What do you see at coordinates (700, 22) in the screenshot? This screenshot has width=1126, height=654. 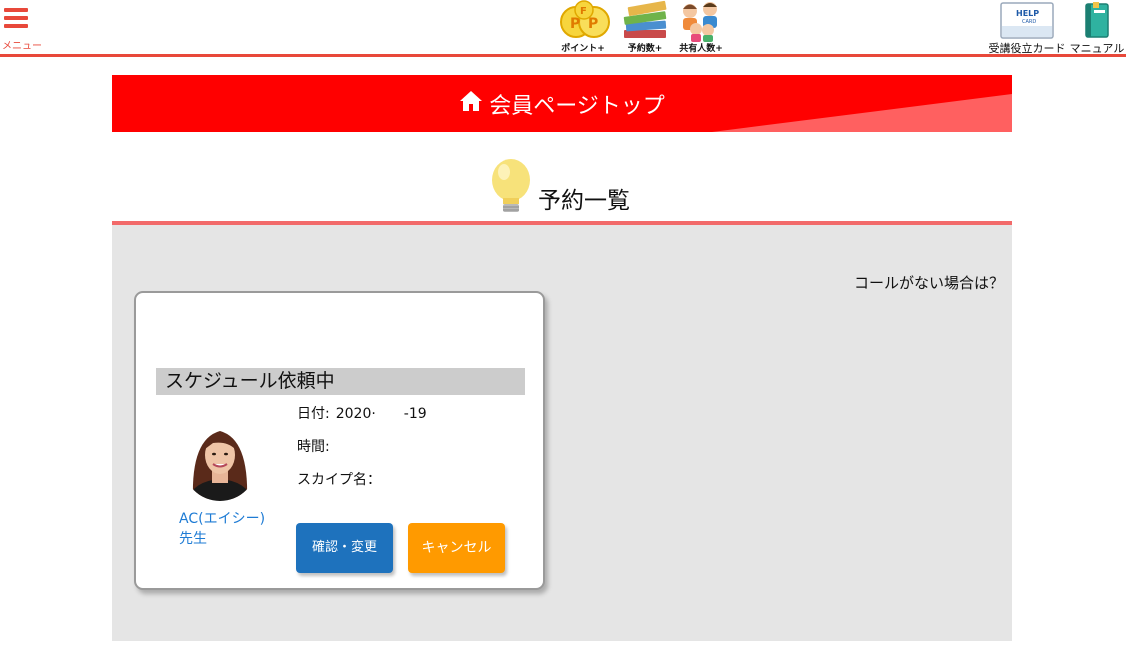 I see `family-icon` at bounding box center [700, 22].